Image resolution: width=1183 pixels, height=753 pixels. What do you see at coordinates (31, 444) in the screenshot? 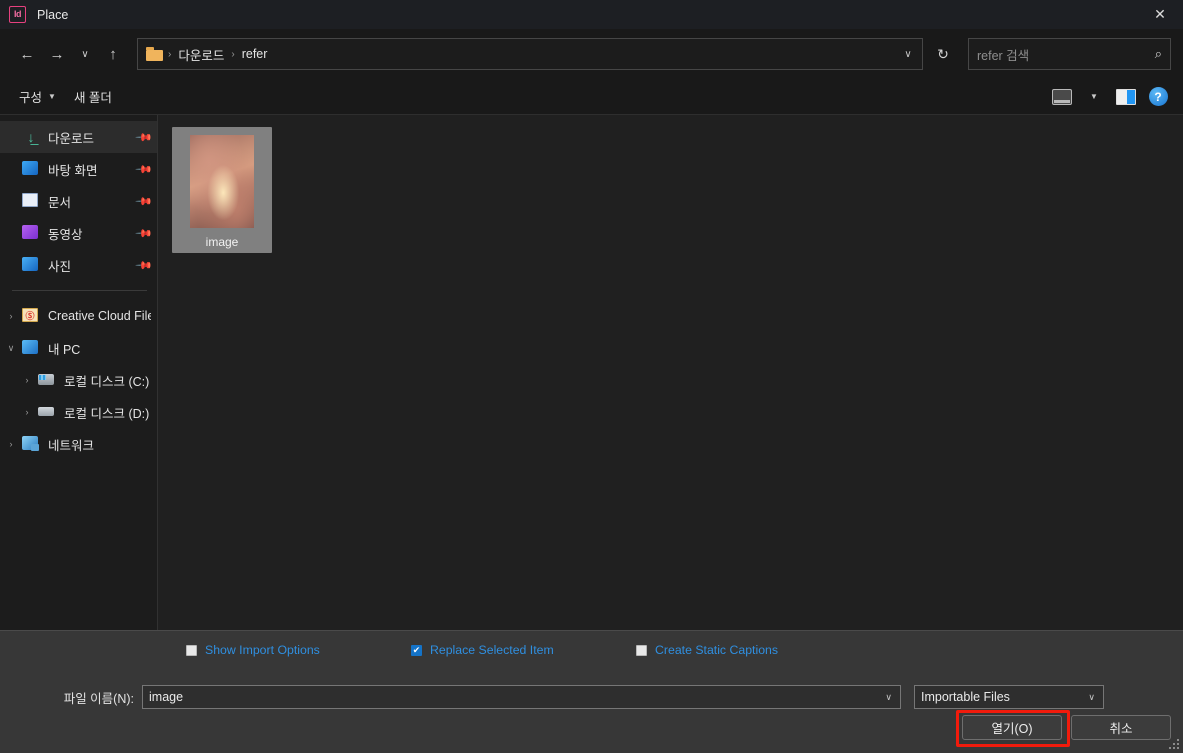
I see `network-icon` at bounding box center [31, 444].